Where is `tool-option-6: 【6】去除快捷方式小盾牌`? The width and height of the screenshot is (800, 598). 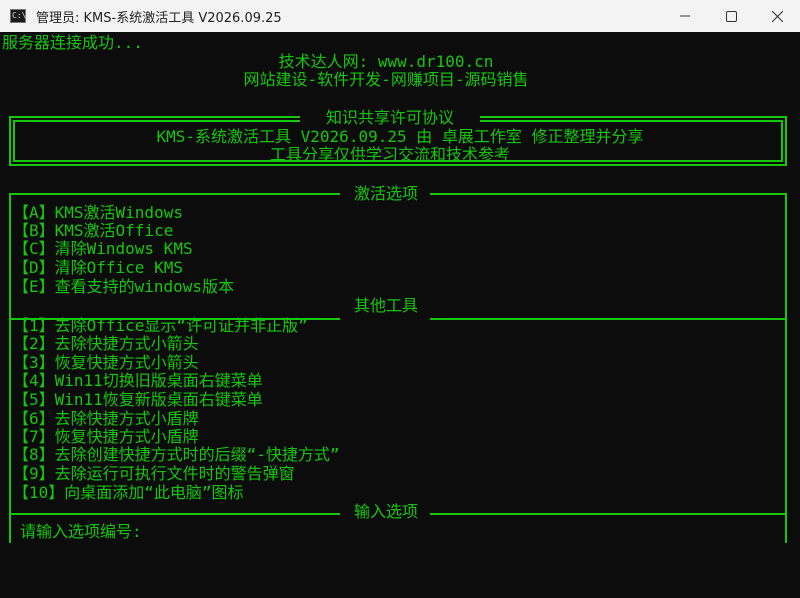 tool-option-6: 【6】去除快捷方式小盾牌 is located at coordinates (106, 418).